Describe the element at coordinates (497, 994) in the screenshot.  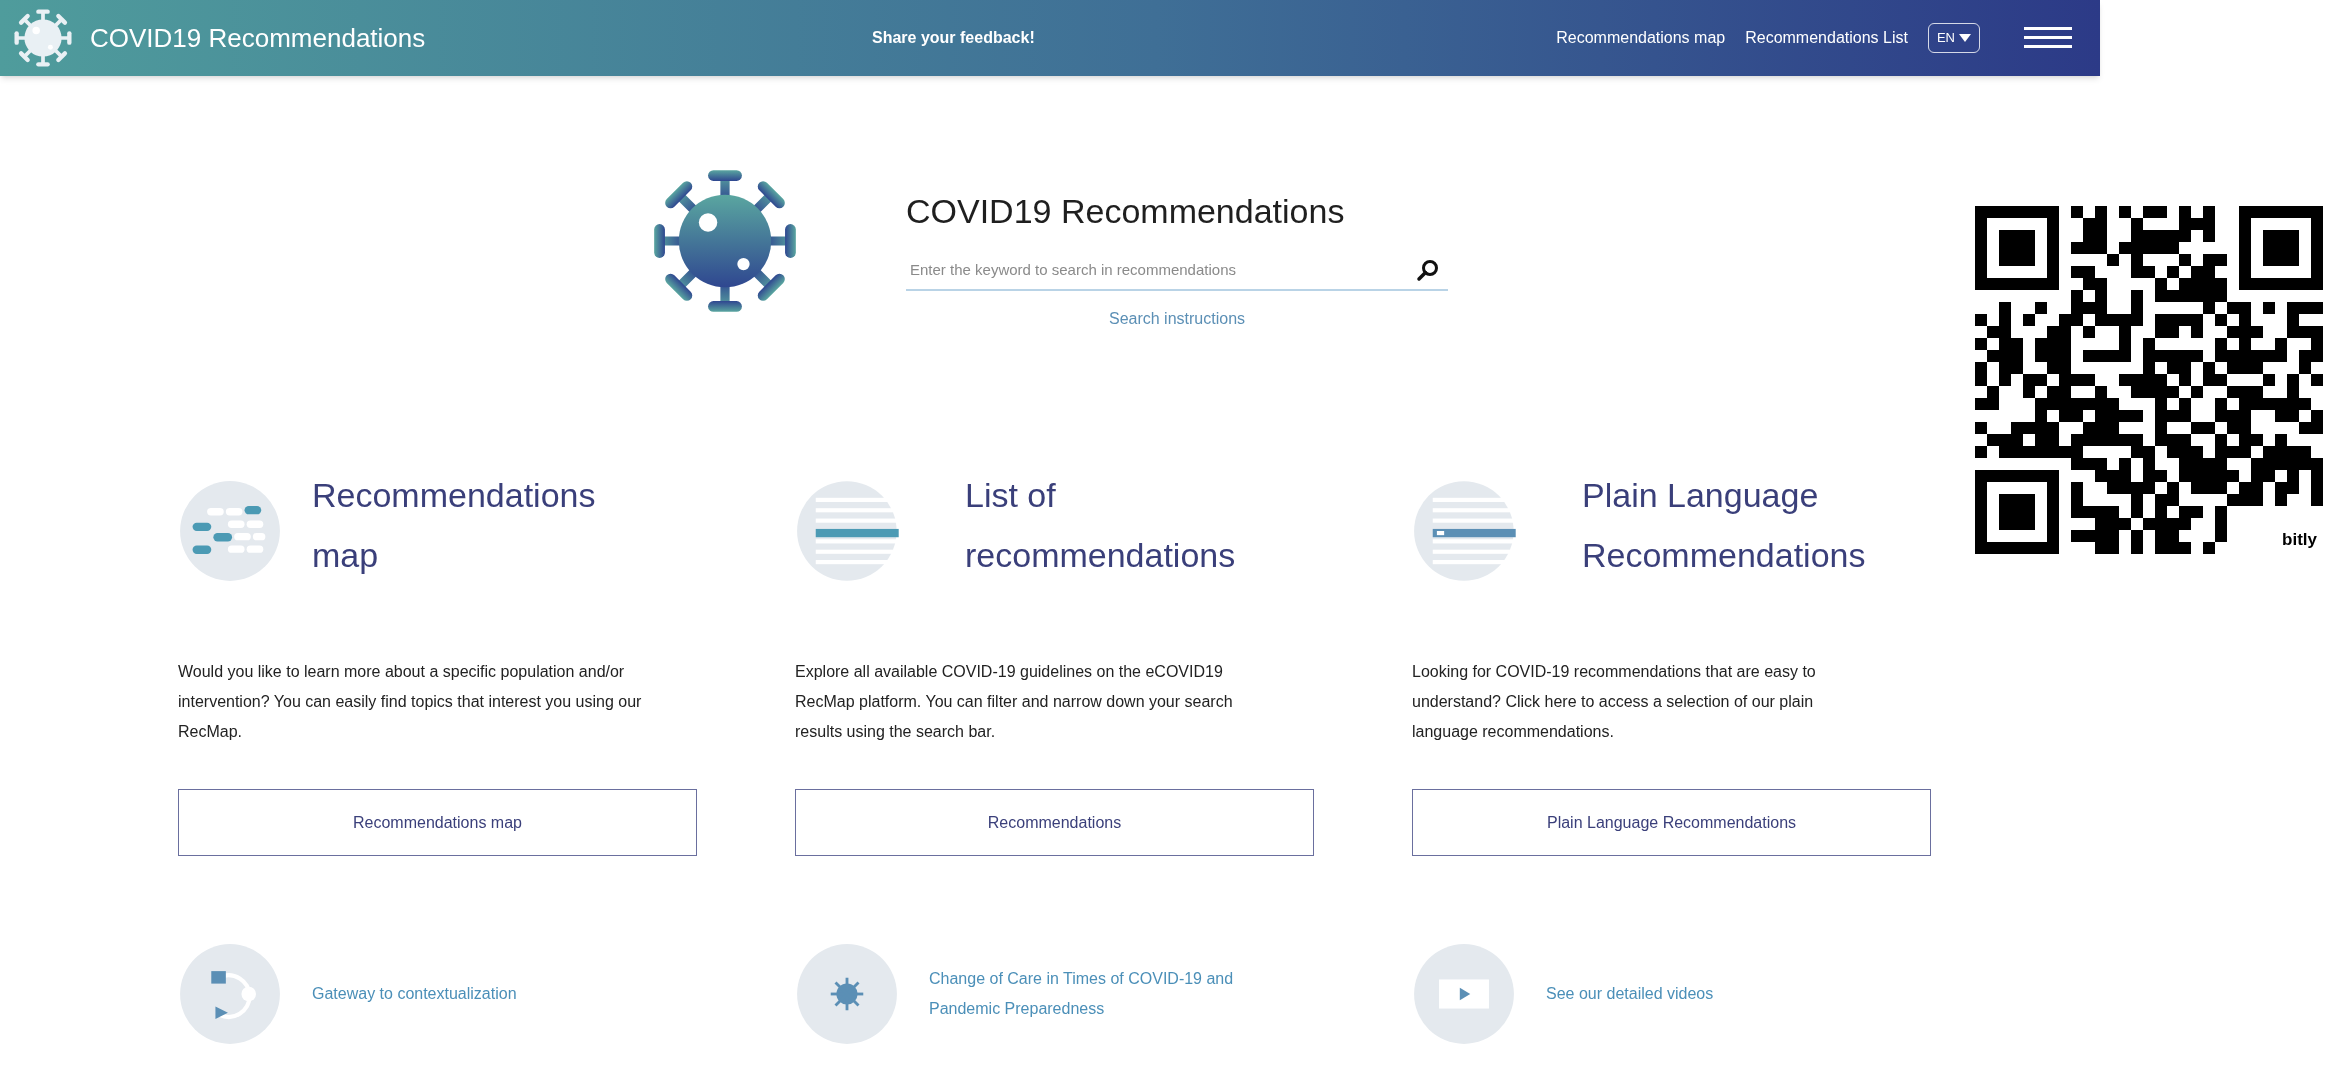
I see `resource-link: Gateway to contextualization` at that location.